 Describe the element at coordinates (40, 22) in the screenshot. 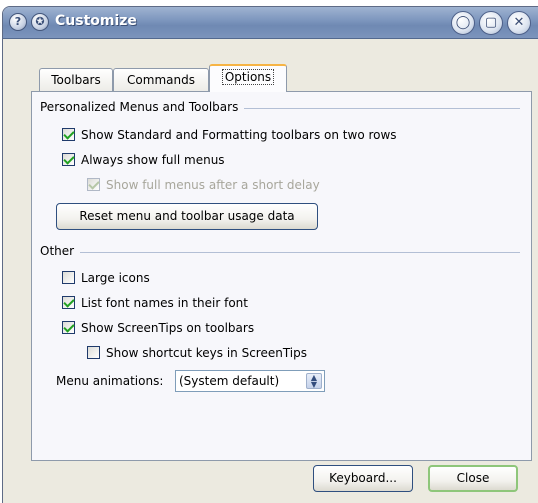

I see `app-icon: ✪` at that location.